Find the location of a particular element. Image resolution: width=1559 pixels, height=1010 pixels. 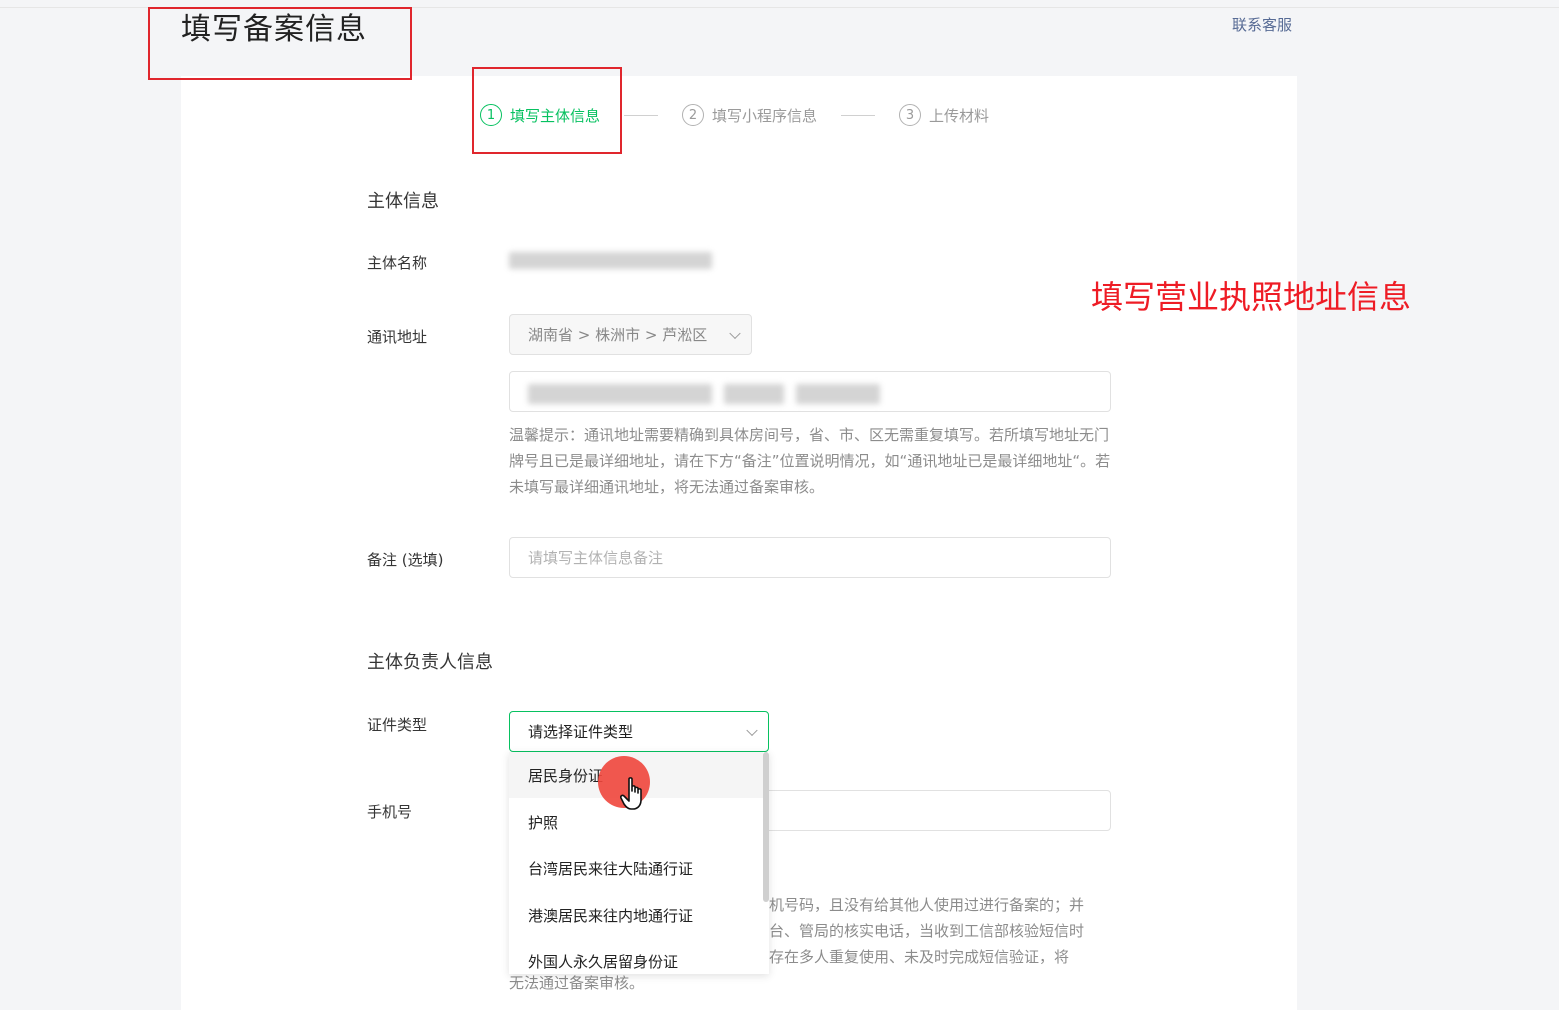

id-type-label: 证件类型 is located at coordinates (397, 725).